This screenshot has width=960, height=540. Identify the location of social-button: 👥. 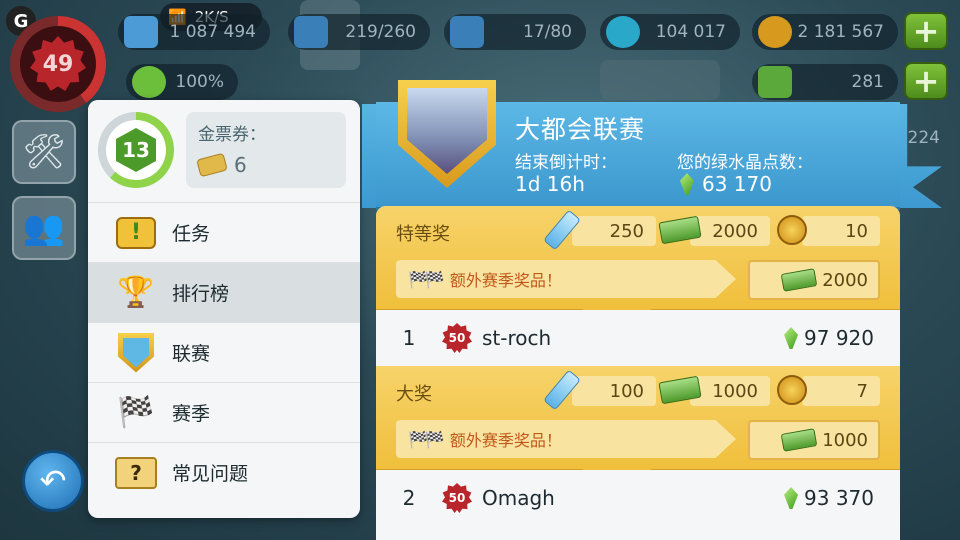
(44, 228).